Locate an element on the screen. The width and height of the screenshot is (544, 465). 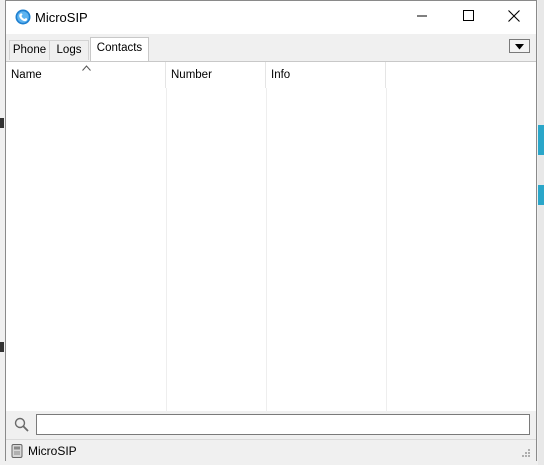
column-name-label: Name is located at coordinates (26, 75).